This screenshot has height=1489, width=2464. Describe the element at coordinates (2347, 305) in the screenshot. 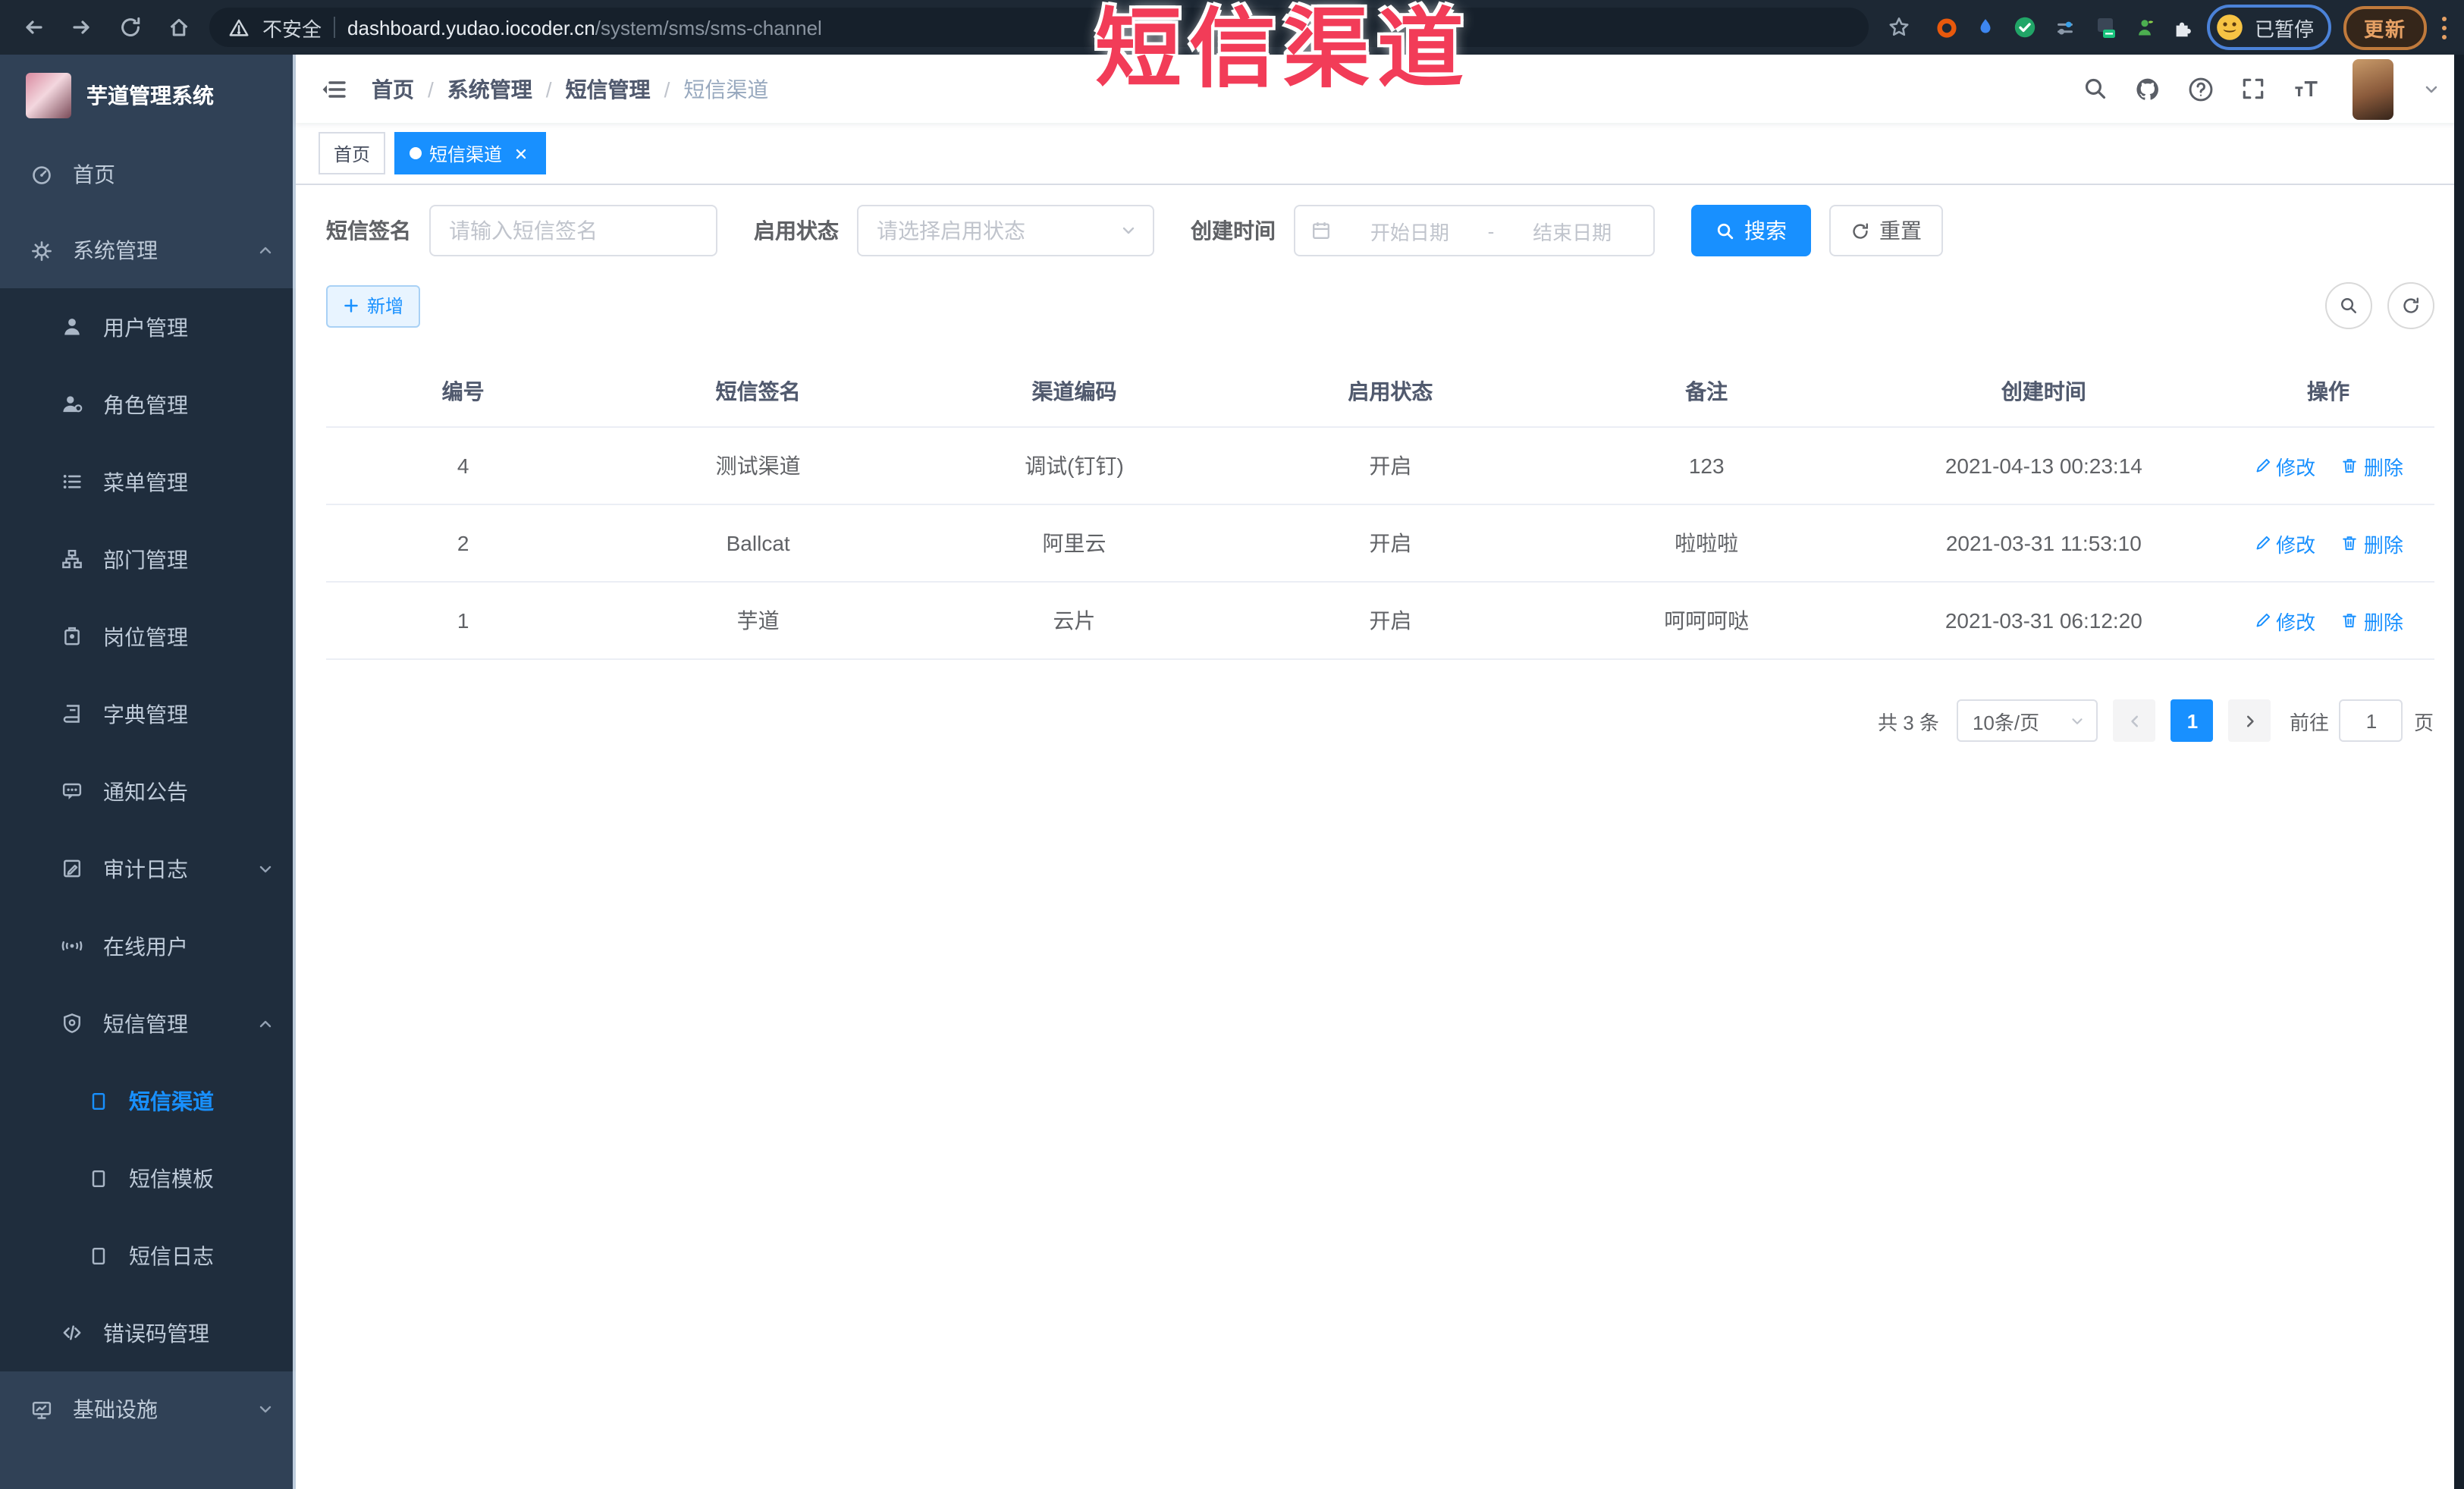

I see `toggle-search-button` at that location.